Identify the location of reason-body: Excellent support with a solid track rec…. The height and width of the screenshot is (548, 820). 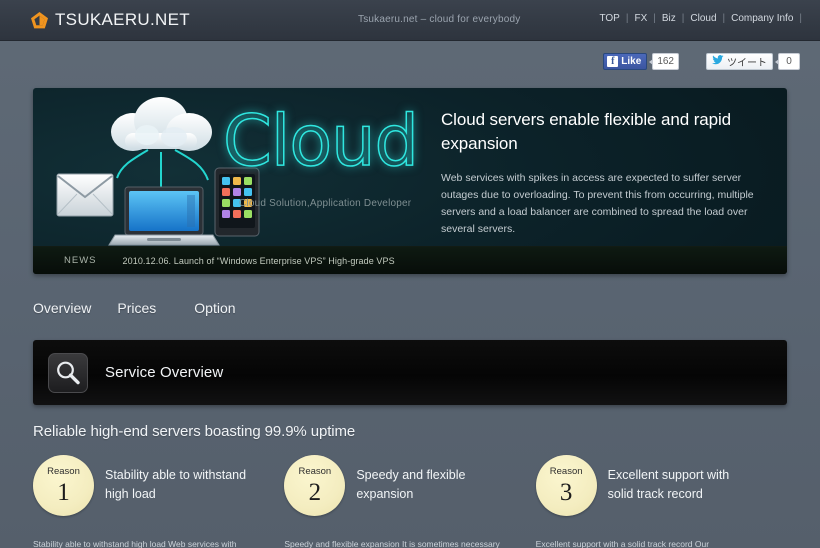
(622, 543).